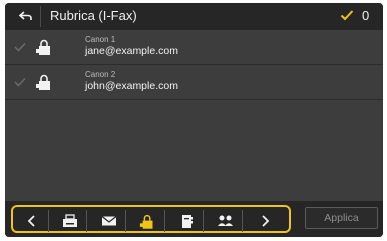 This screenshot has width=387, height=241. What do you see at coordinates (194, 83) in the screenshot?
I see `address-list-item: Canon 2 john@example.com` at bounding box center [194, 83].